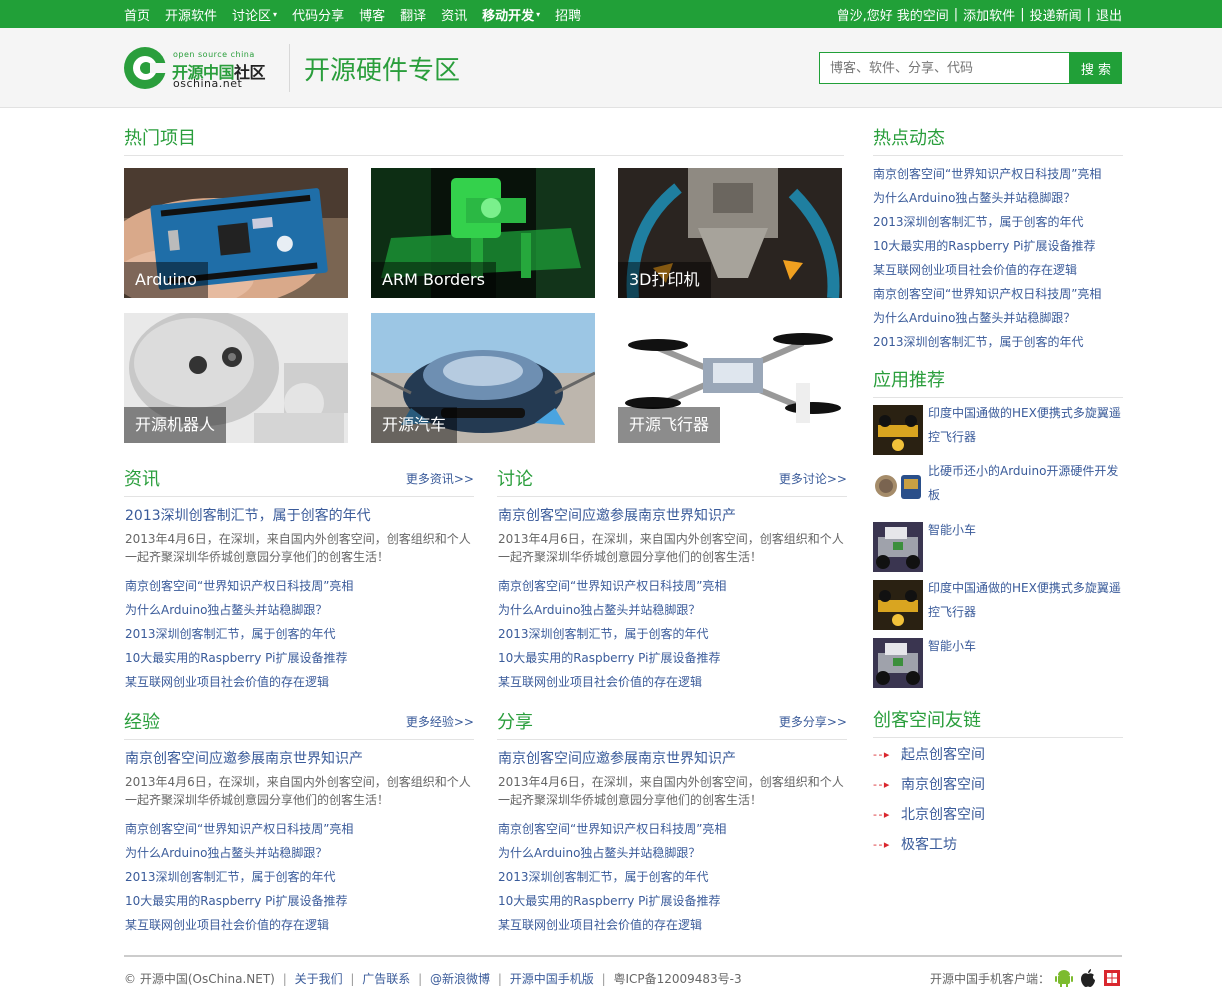  Describe the element at coordinates (236, 233) in the screenshot. I see `project-card-arduino: Arduino` at that location.